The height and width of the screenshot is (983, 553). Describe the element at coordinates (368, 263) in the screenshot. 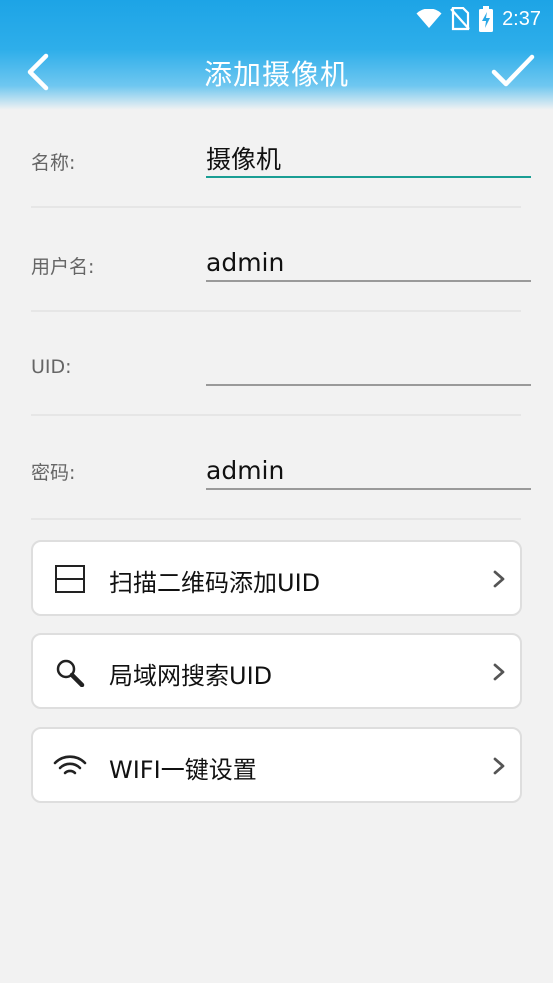

I see `username-field` at that location.